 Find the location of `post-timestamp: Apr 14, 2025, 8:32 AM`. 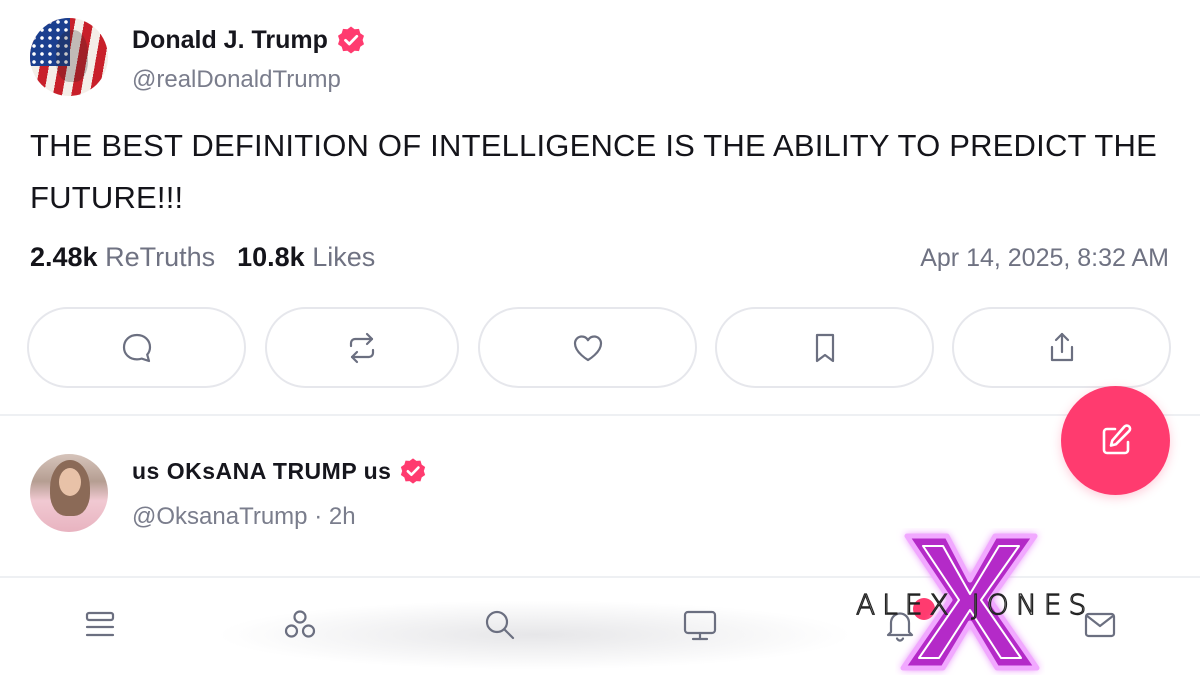

post-timestamp: Apr 14, 2025, 8:32 AM is located at coordinates (1044, 258).